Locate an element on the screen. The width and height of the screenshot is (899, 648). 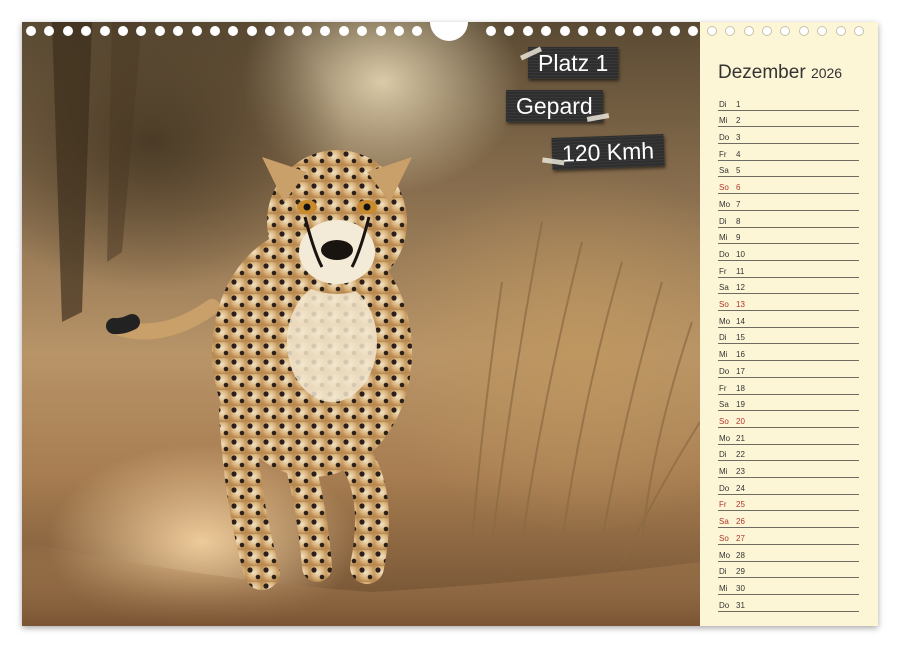
day-number: 8 is located at coordinates (738, 221).